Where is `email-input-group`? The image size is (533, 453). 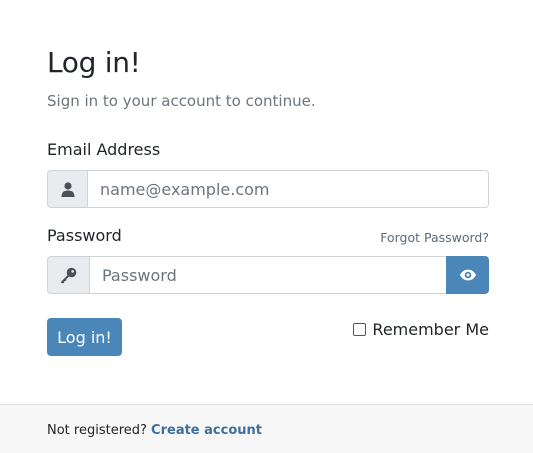 email-input-group is located at coordinates (268, 189).